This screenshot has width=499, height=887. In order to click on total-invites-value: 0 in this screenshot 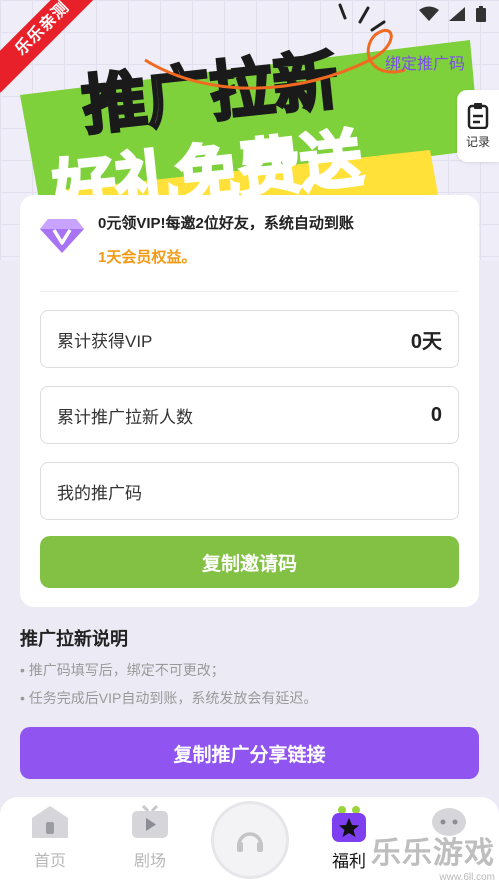, I will do `click(436, 414)`.